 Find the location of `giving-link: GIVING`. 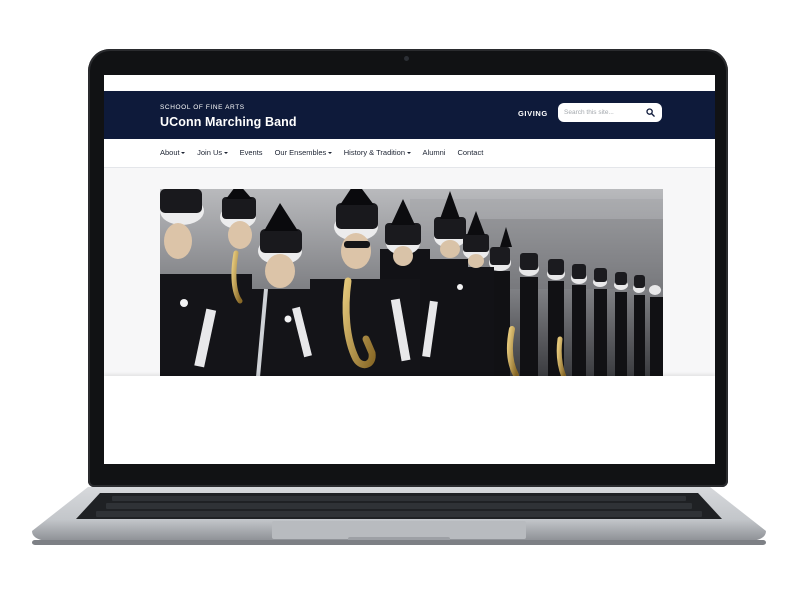

giving-link: GIVING is located at coordinates (533, 113).